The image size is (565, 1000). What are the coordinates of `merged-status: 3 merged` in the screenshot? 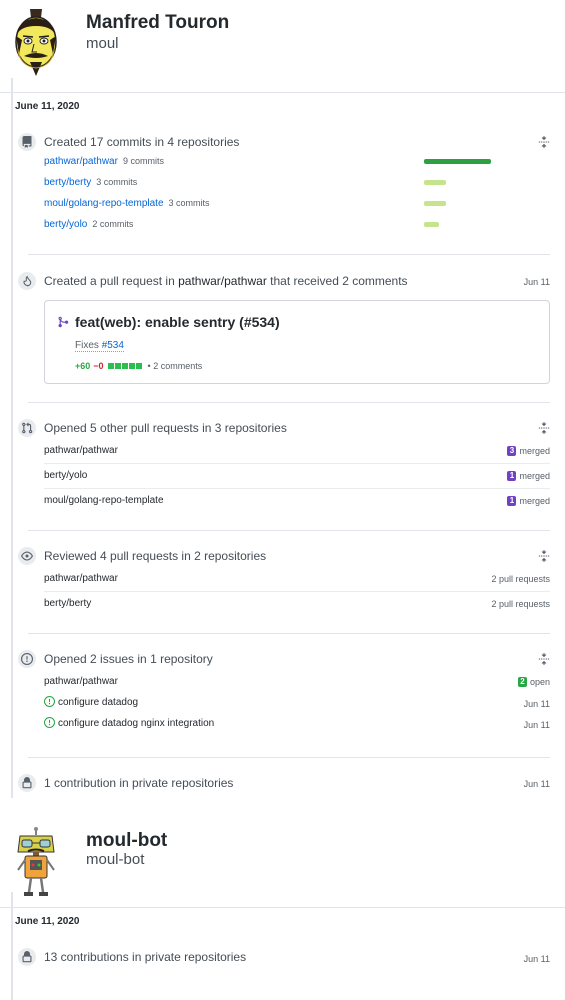 It's located at (528, 451).